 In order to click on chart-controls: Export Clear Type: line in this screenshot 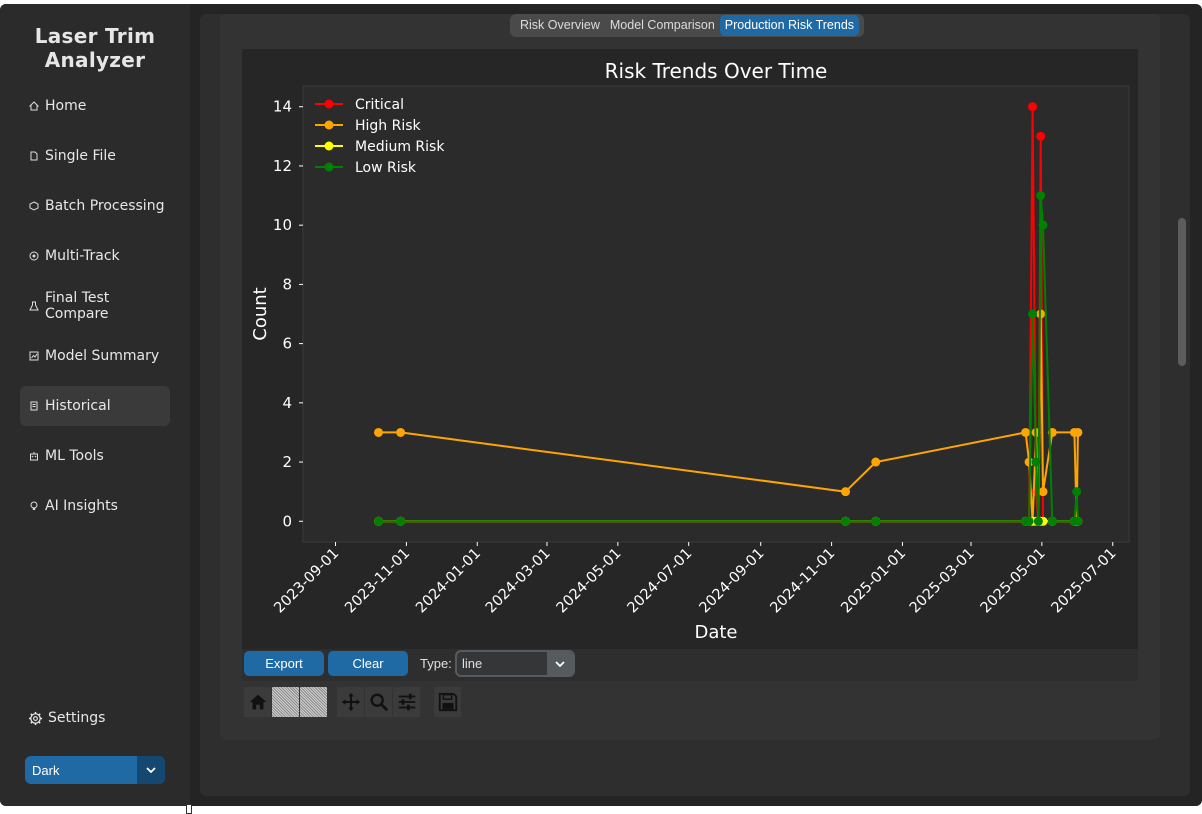, I will do `click(690, 665)`.